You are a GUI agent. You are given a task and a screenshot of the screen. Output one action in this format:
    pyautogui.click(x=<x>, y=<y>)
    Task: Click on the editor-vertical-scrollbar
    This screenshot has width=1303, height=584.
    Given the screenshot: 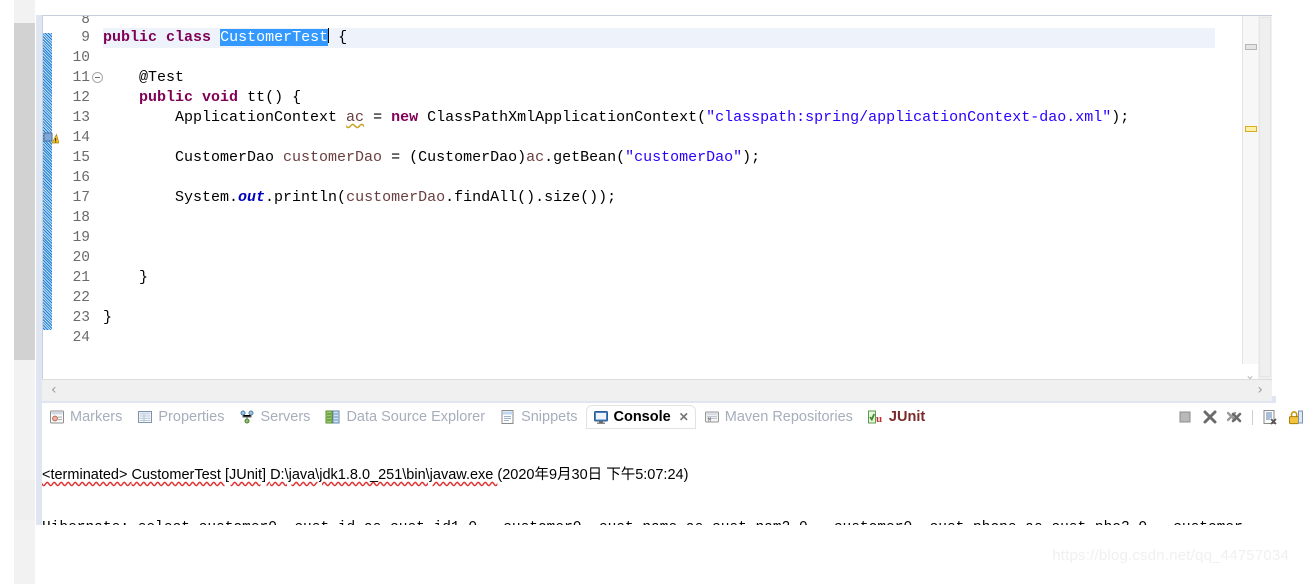 What is the action you would take?
    pyautogui.click(x=1265, y=200)
    